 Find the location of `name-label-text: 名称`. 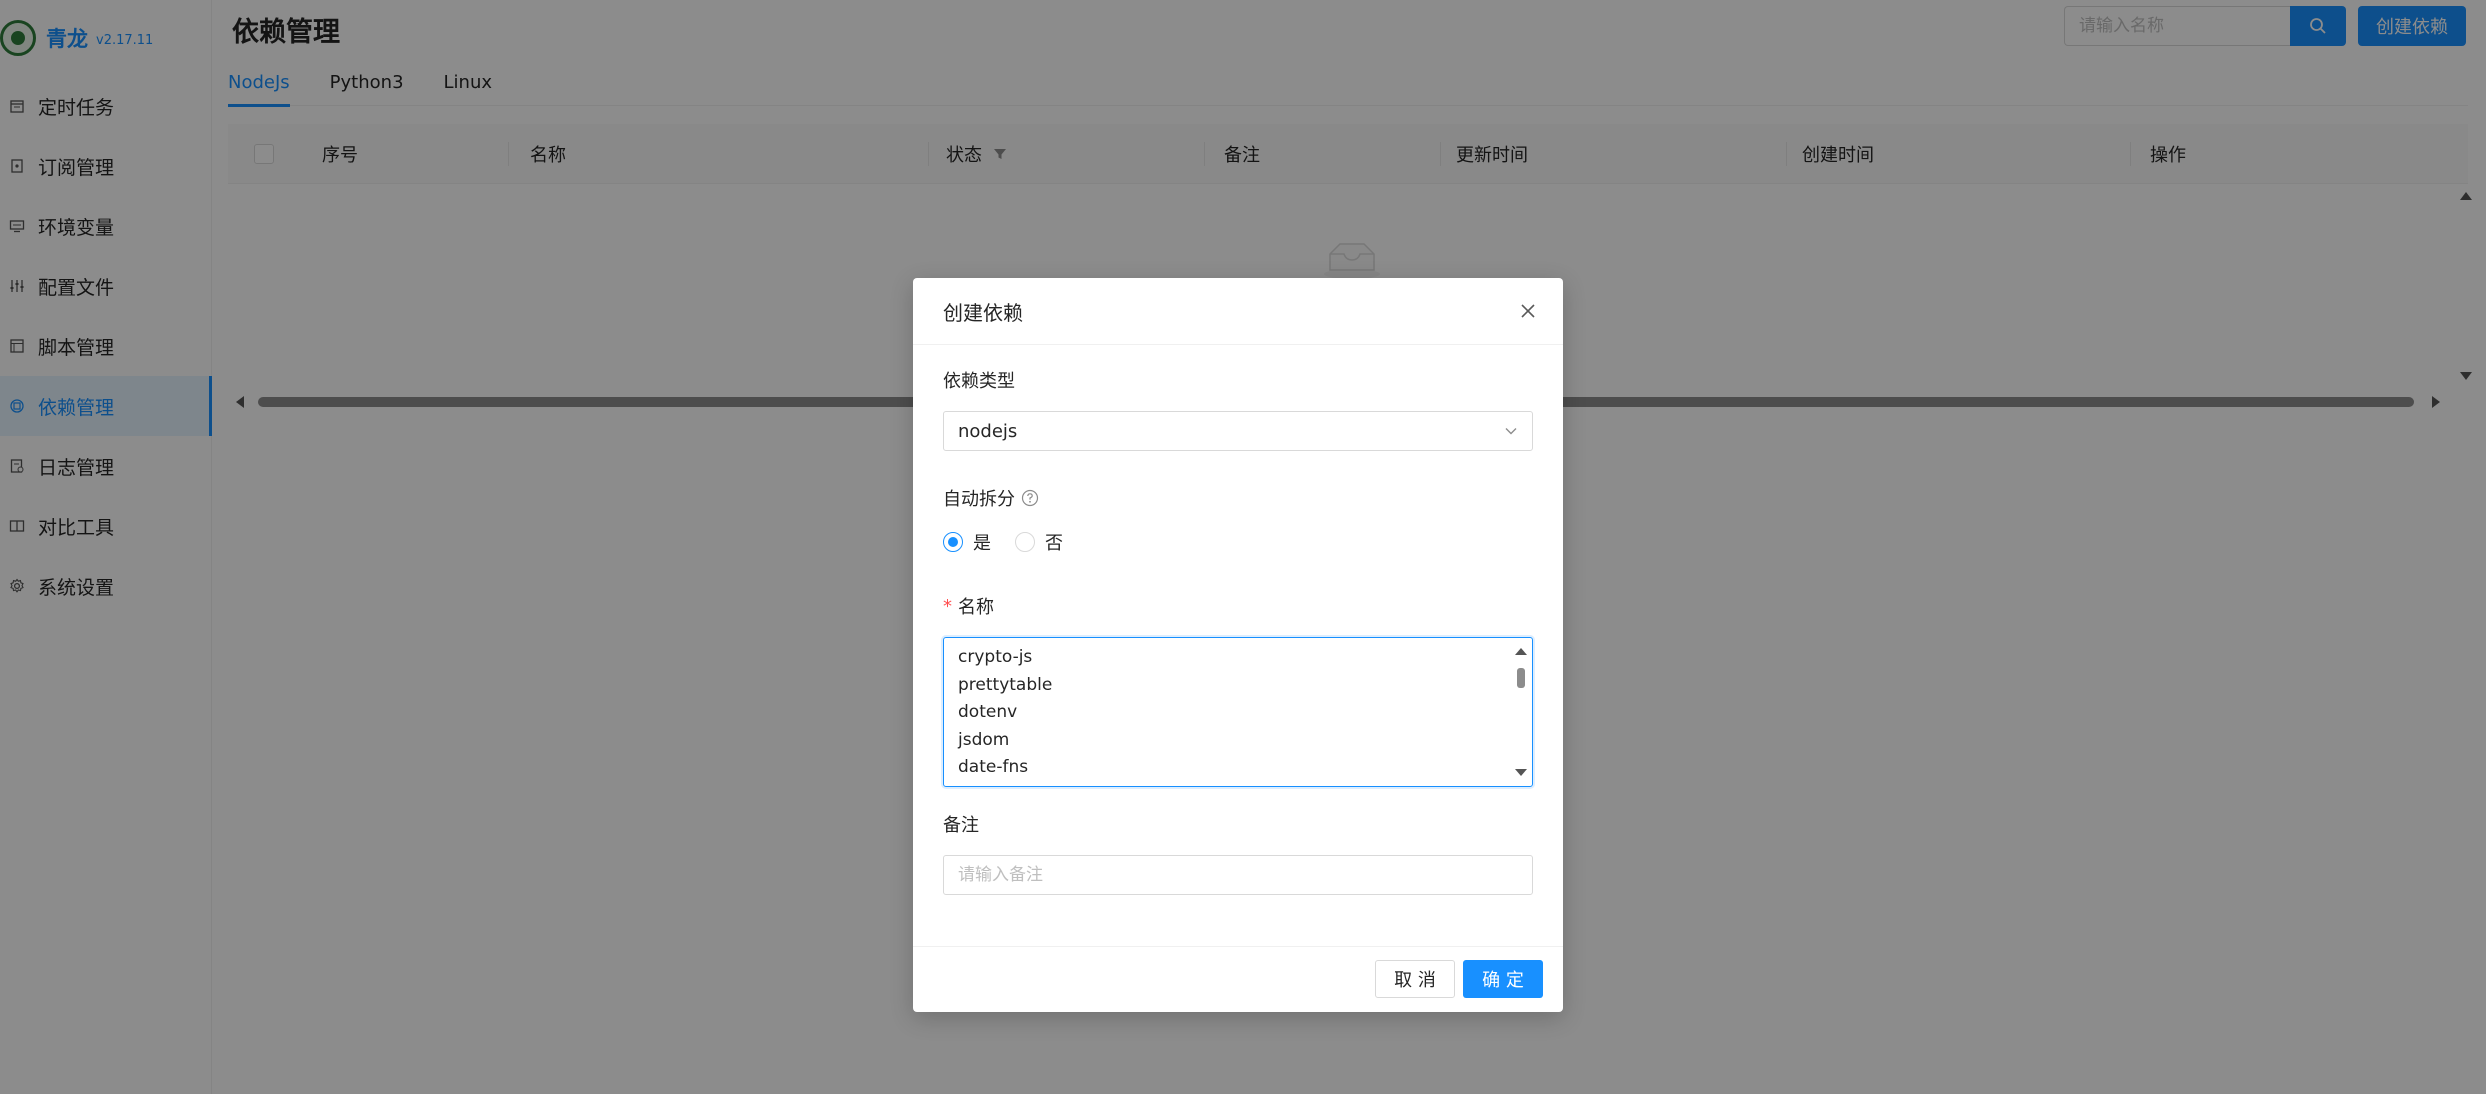

name-label-text: 名称 is located at coordinates (976, 607).